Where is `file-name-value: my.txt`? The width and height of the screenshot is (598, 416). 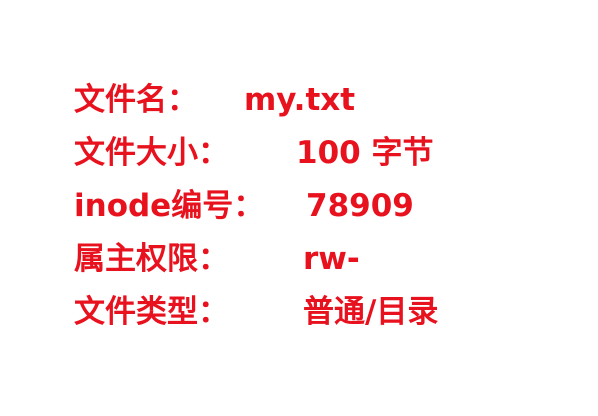 file-name-value: my.txt is located at coordinates (300, 100).